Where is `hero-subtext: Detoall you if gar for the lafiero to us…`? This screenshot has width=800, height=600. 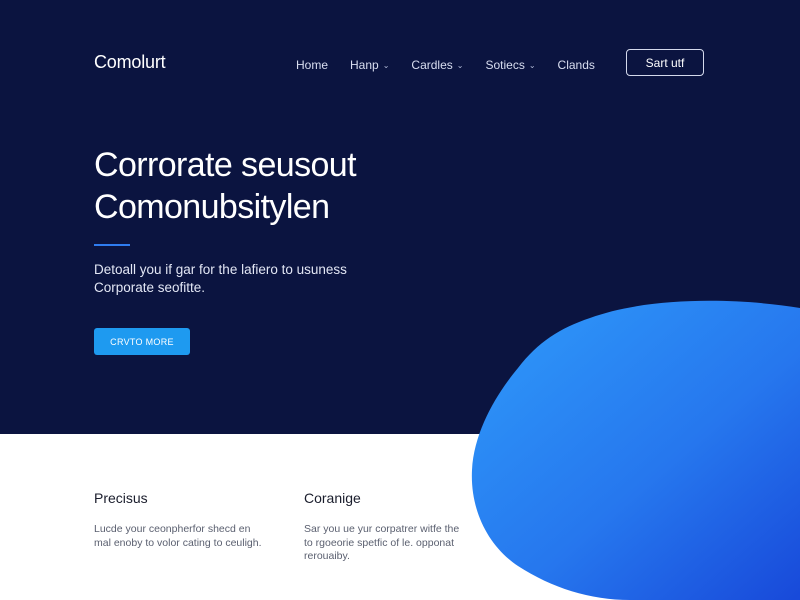
hero-subtext: Detoall you if gar for the lafiero to us… is located at coordinates (244, 279).